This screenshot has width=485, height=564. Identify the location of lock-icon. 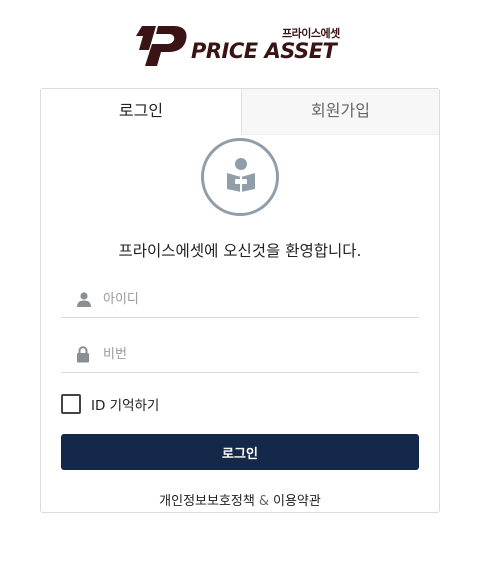
(83, 354).